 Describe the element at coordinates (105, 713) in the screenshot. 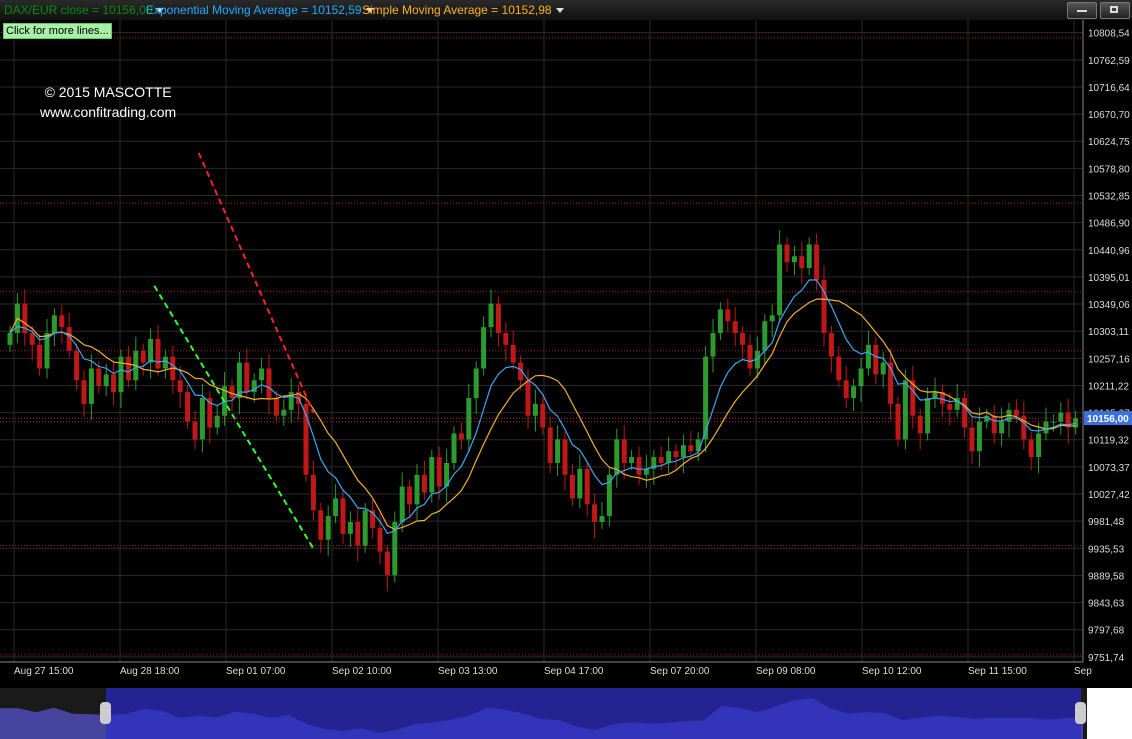

I see `navigator-left-handle` at that location.